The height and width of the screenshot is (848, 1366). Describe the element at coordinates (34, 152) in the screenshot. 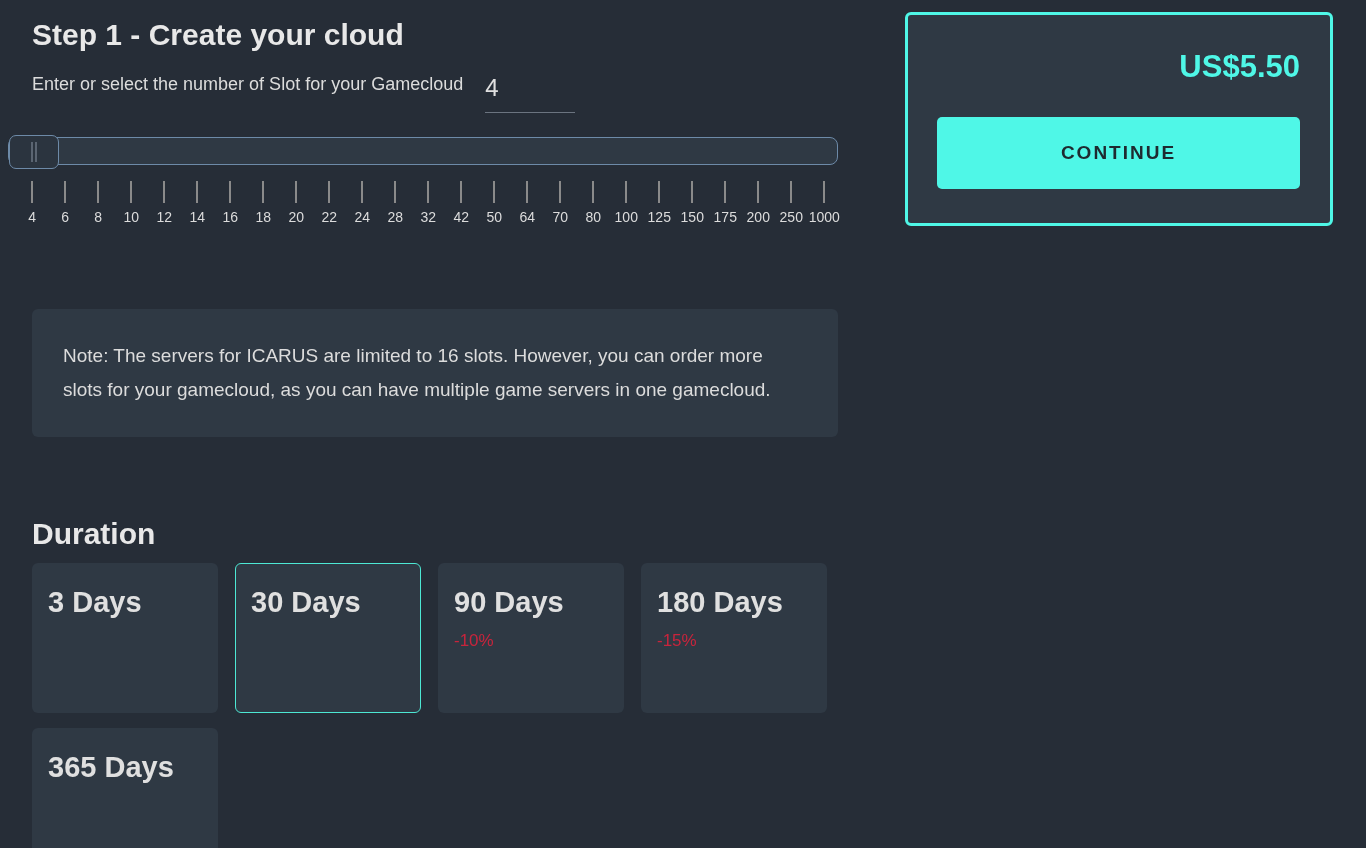

I see `slider-thumb` at that location.